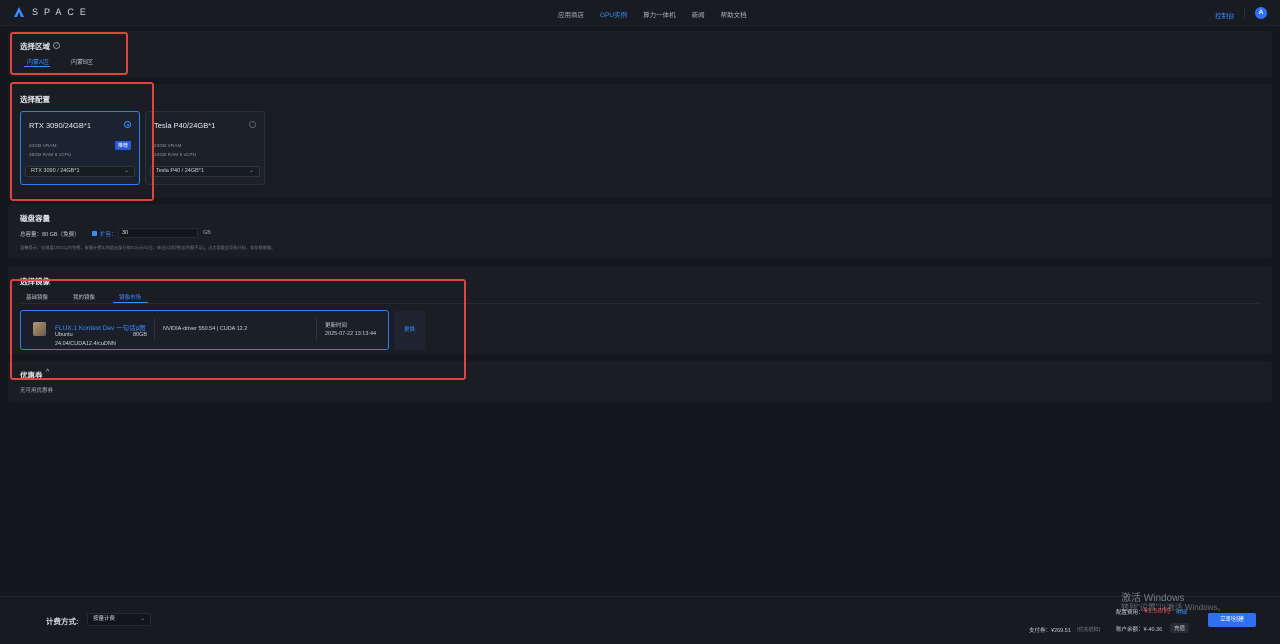 The height and width of the screenshot is (644, 1280). What do you see at coordinates (640, 54) in the screenshot?
I see `region-section` at bounding box center [640, 54].